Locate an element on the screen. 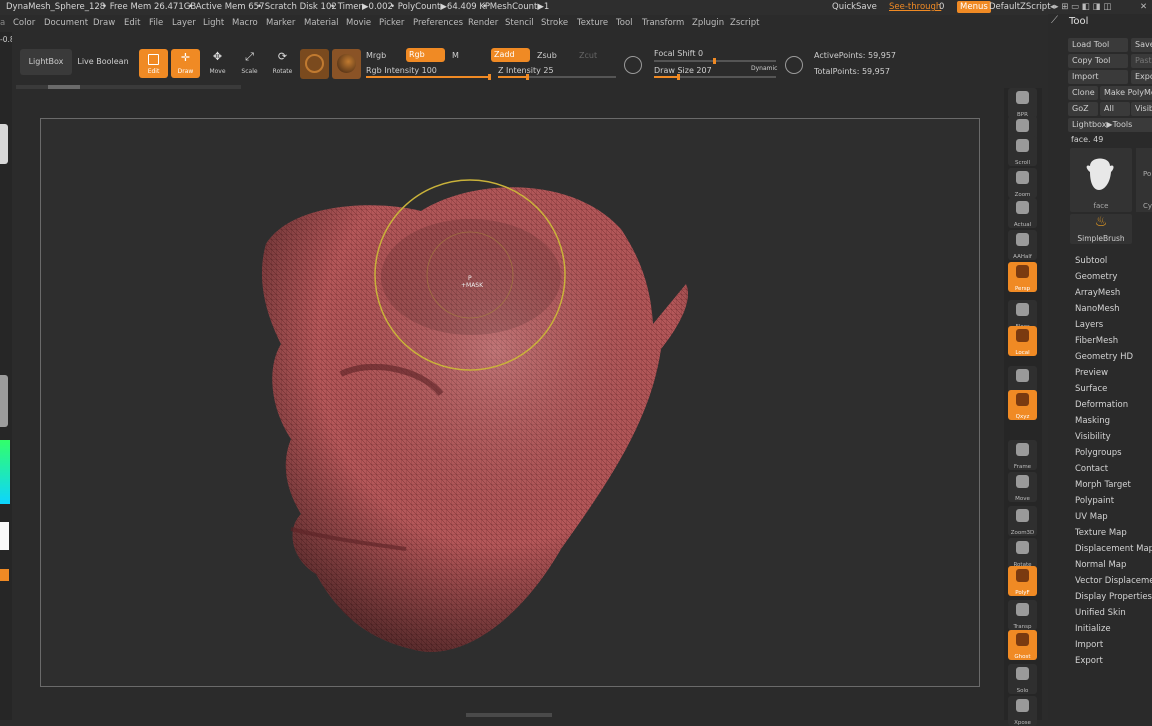 Image resolution: width=1152 pixels, height=726 pixels. menu-document: Document is located at coordinates (66, 23).